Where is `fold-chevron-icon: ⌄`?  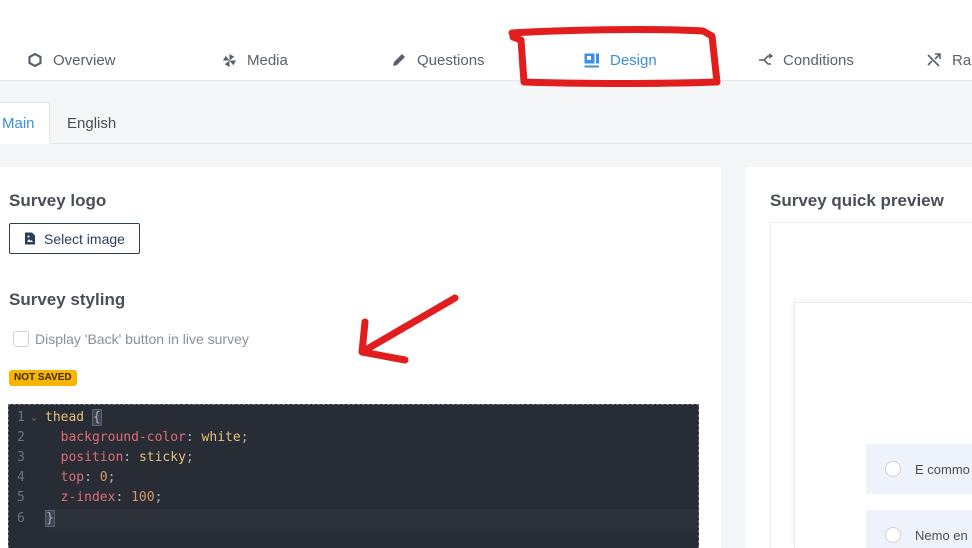 fold-chevron-icon: ⌄ is located at coordinates (34, 417).